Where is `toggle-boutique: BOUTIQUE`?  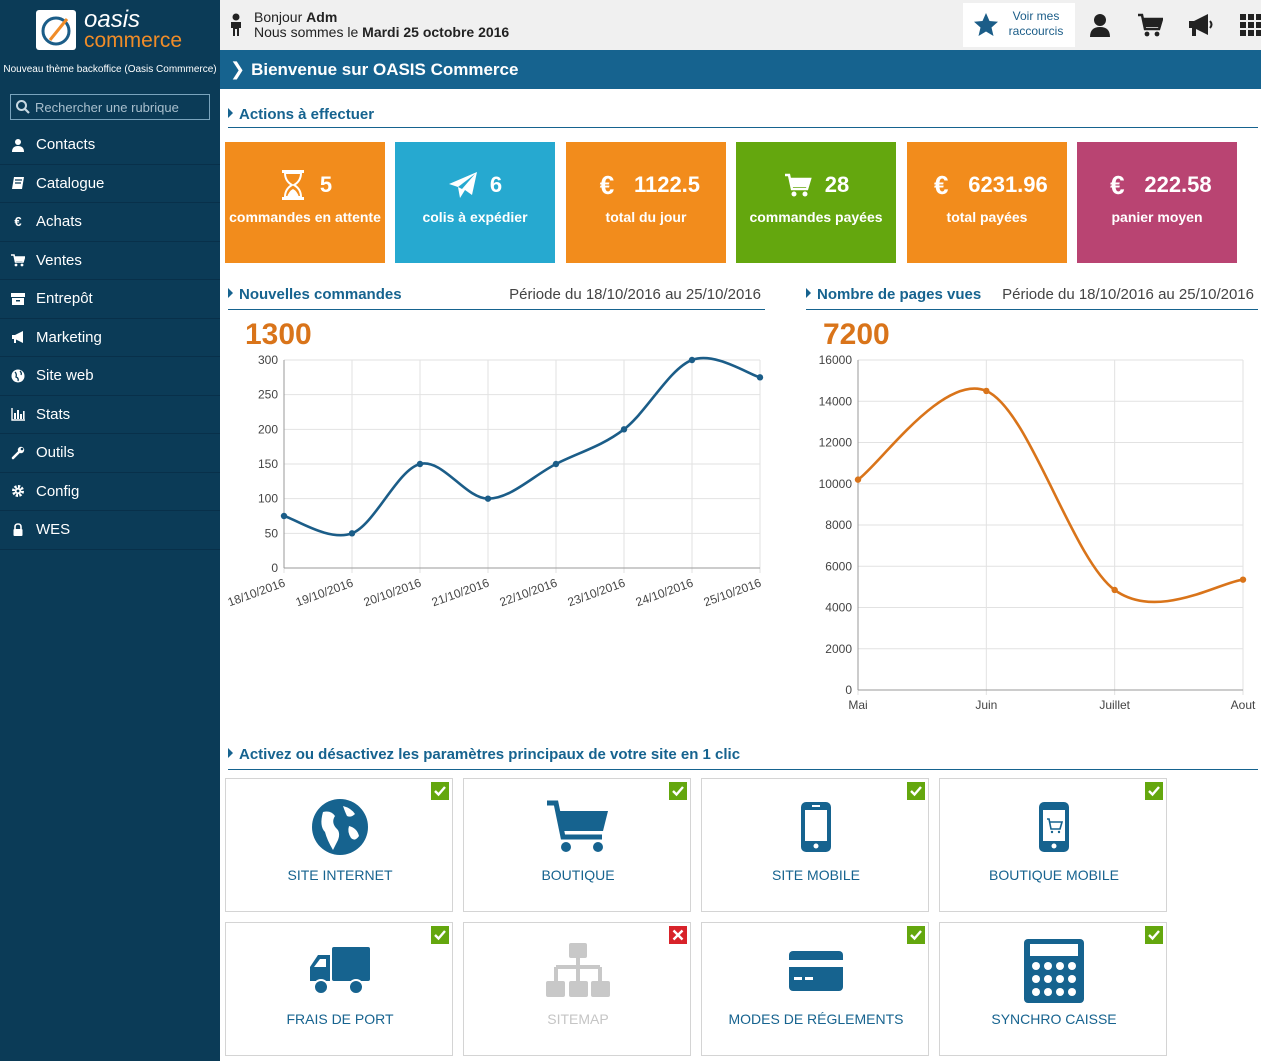
toggle-boutique: BOUTIQUE is located at coordinates (577, 845).